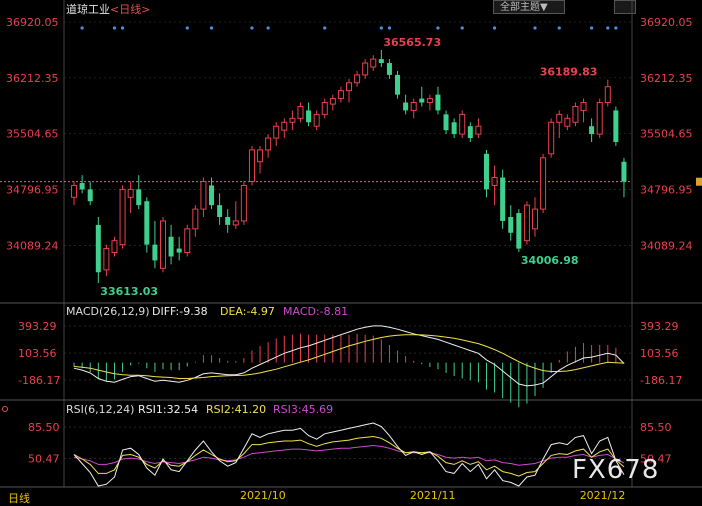  What do you see at coordinates (550, 260) in the screenshot?
I see `price-extreme-label: 34006.98` at bounding box center [550, 260].